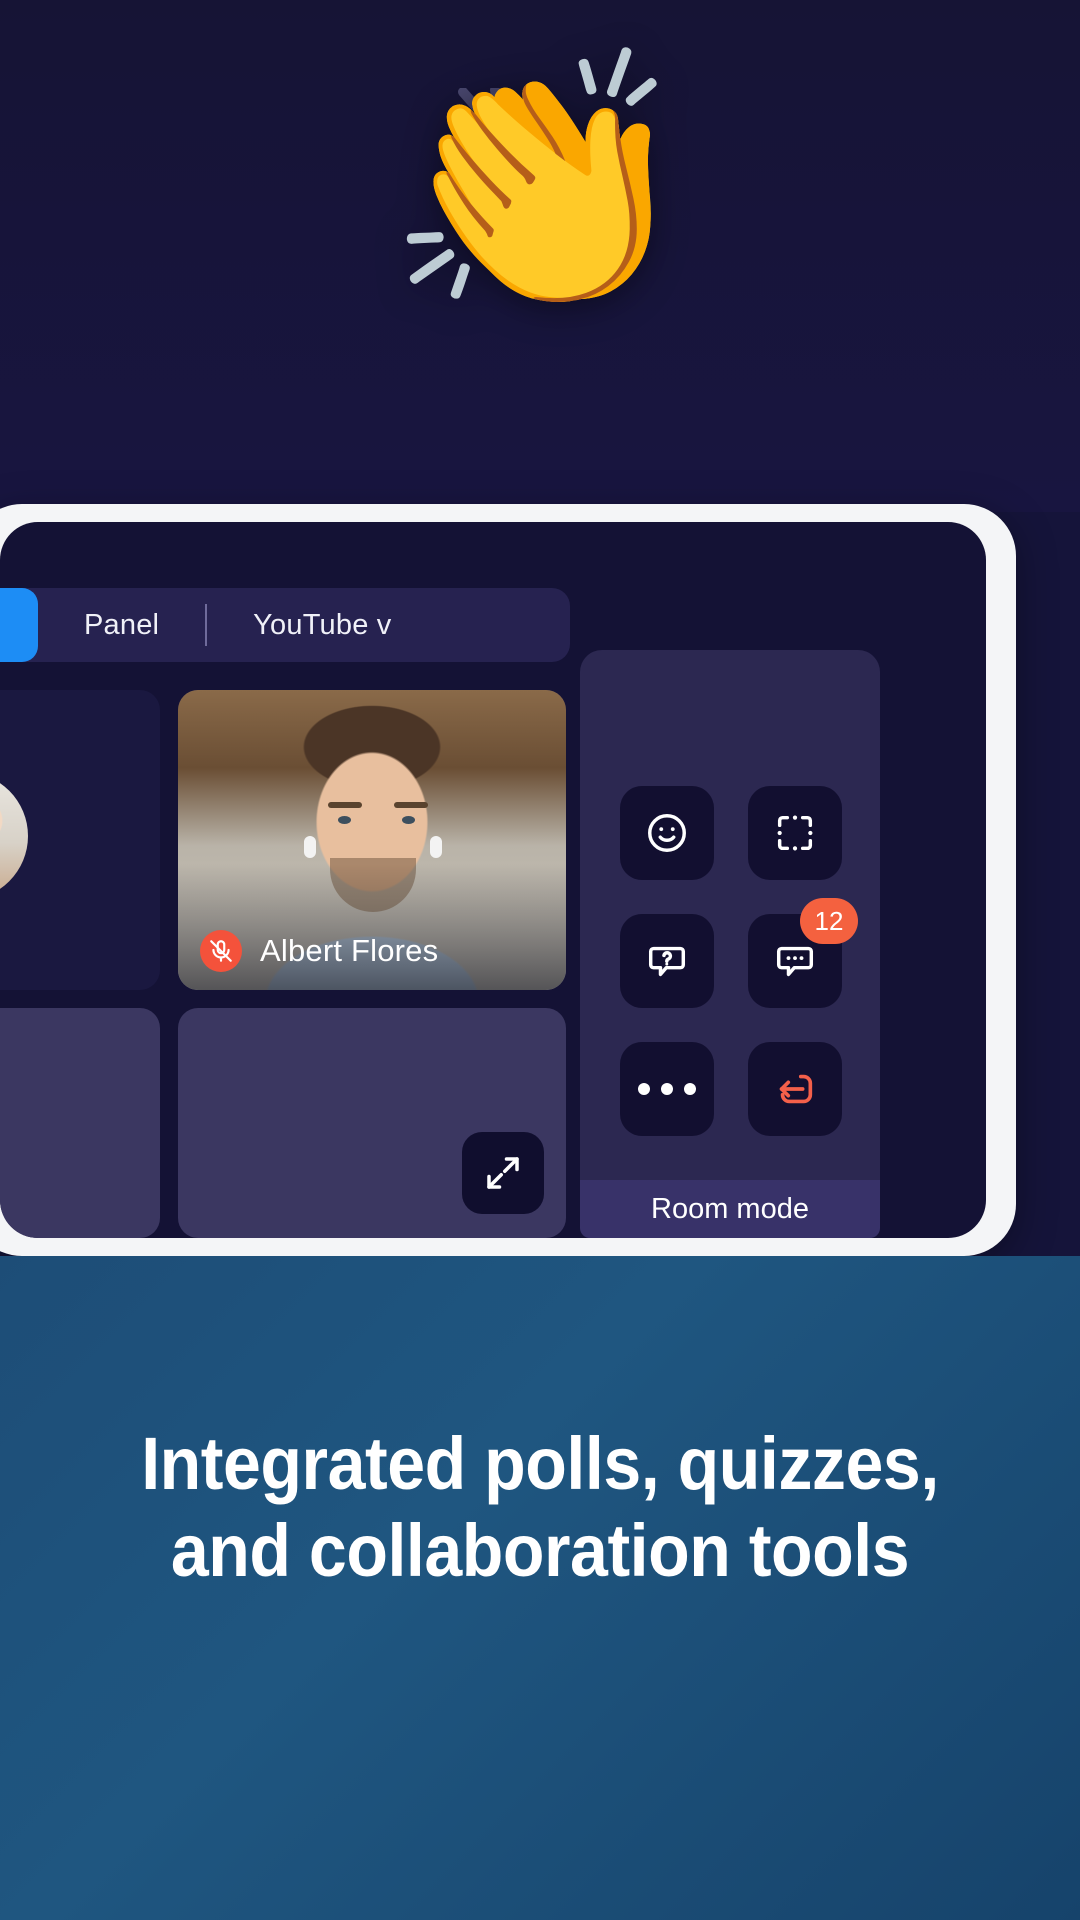 This screenshot has height=1920, width=1080. I want to click on reactions-button, so click(667, 833).